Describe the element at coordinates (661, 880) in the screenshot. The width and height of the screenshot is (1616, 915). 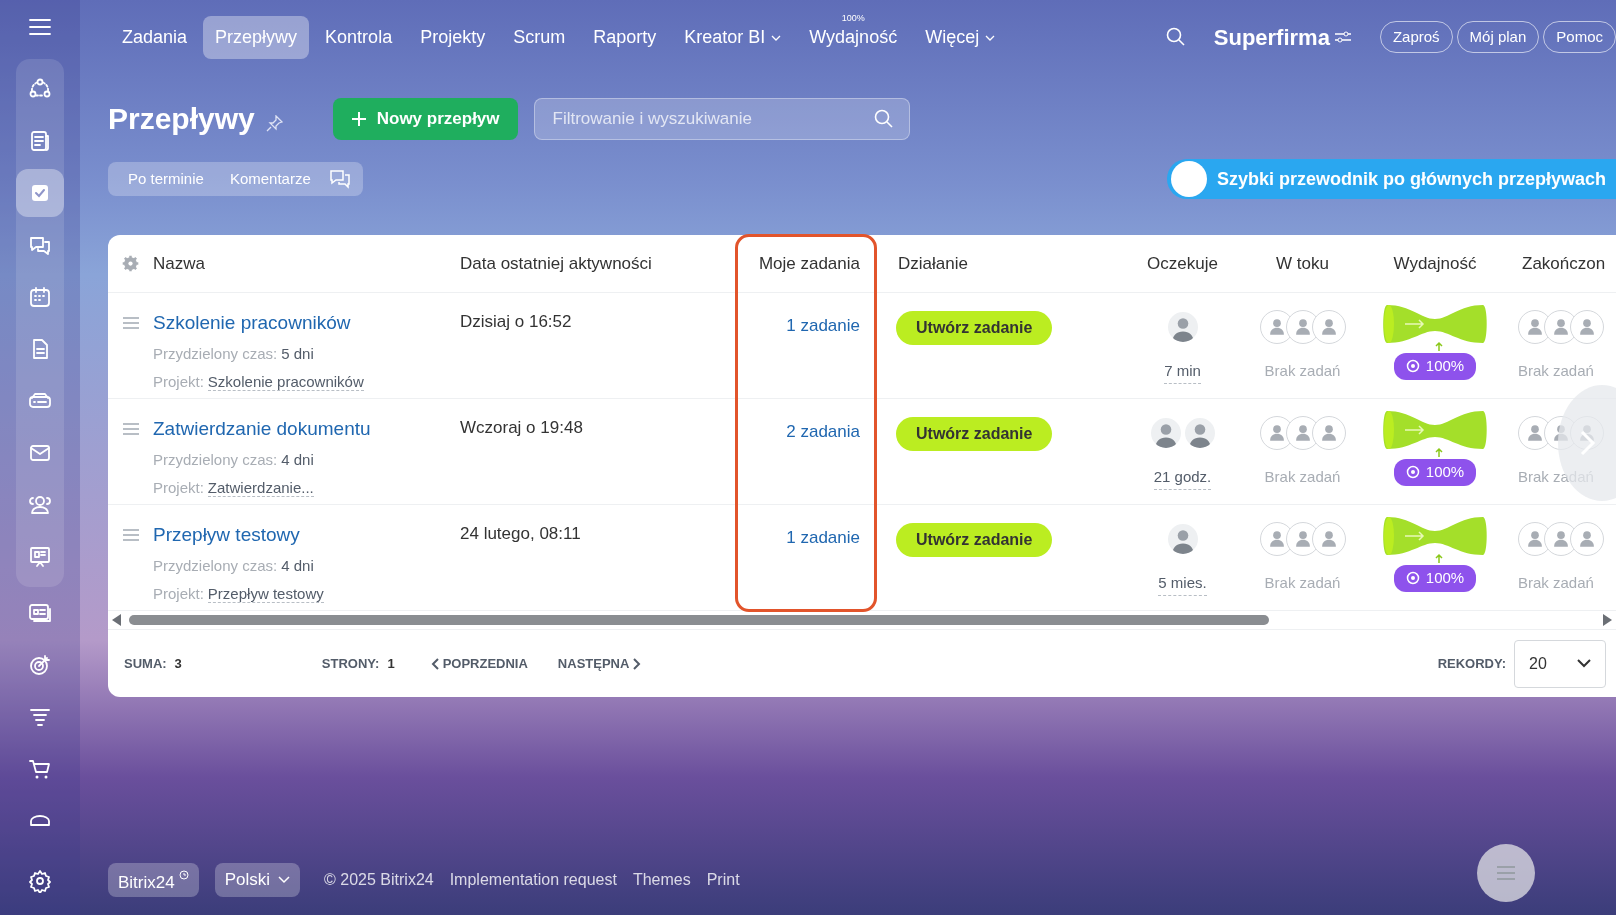
I see `footer-link: Themes` at that location.